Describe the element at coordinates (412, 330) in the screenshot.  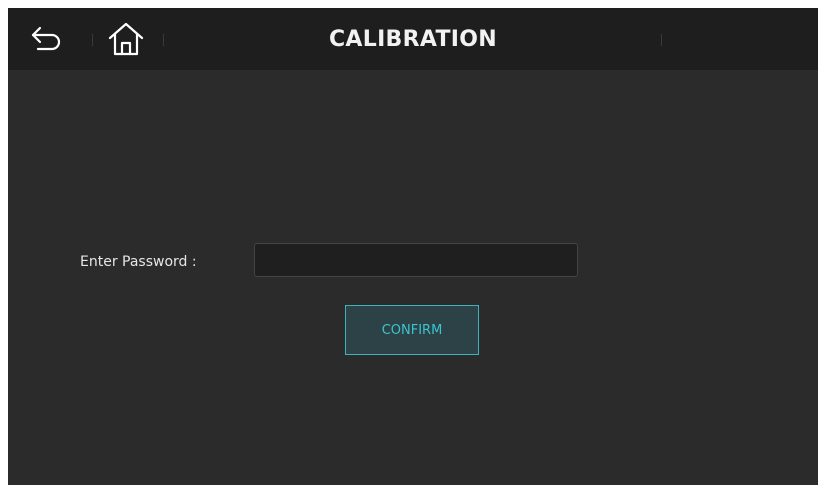
I see `confirm-button: CONFIRM` at that location.